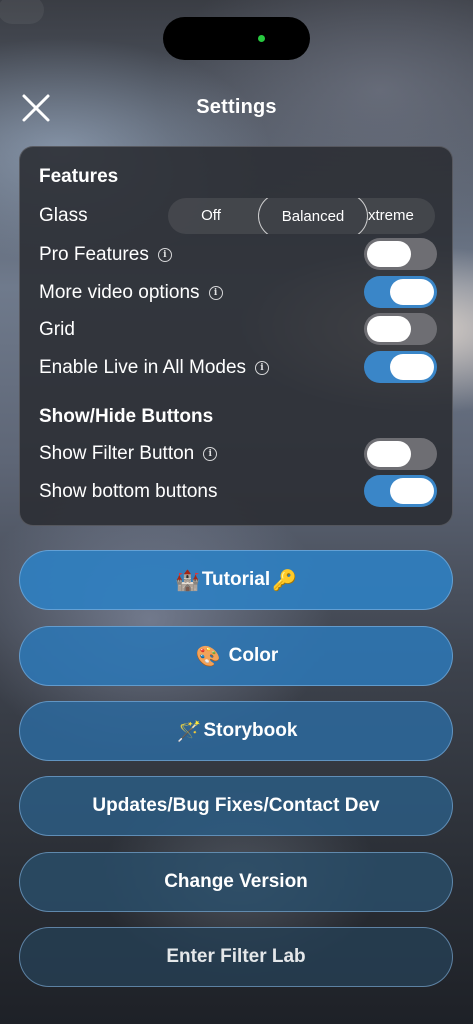 The image size is (473, 1024). I want to click on change-version-button: Change Version, so click(236, 882).